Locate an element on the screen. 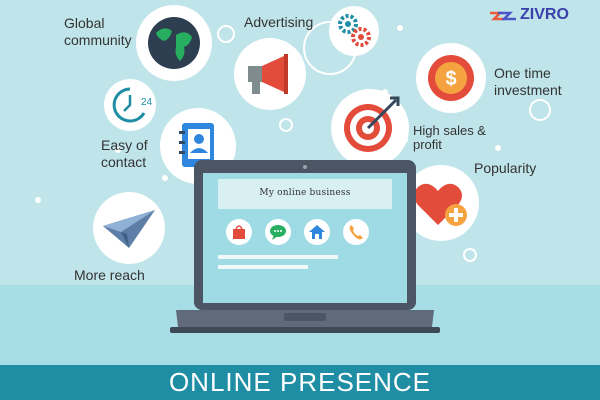 The image size is (600, 400). global-community-line2: community is located at coordinates (98, 40).